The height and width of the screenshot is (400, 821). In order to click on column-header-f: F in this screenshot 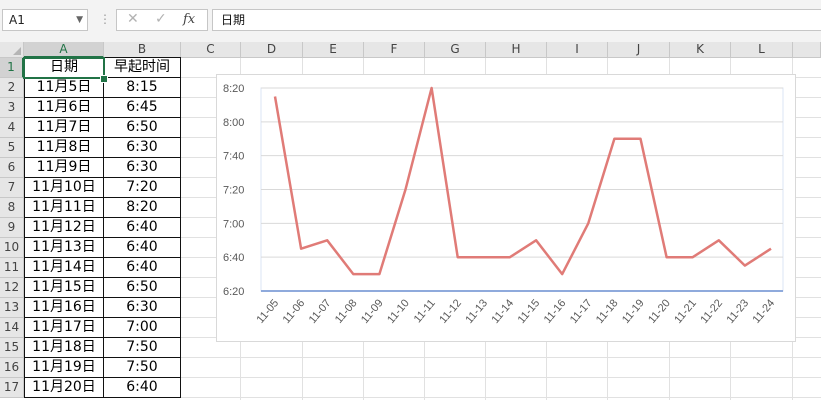, I will do `click(394, 50)`.